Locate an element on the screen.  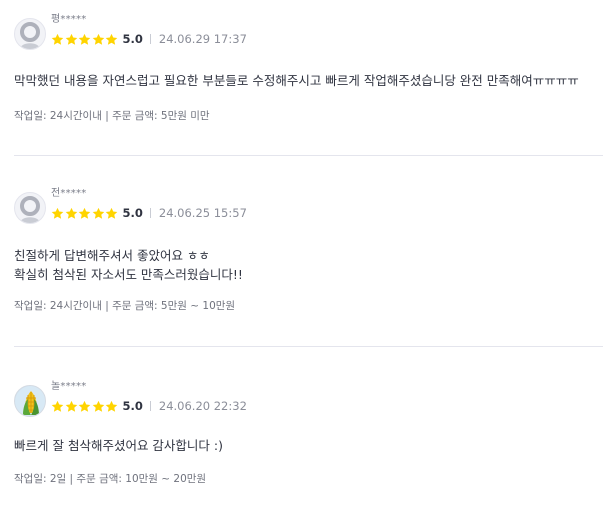
review-meta: 놀***** 5.0 24.06.20 22:32 is located at coordinates (149, 398).